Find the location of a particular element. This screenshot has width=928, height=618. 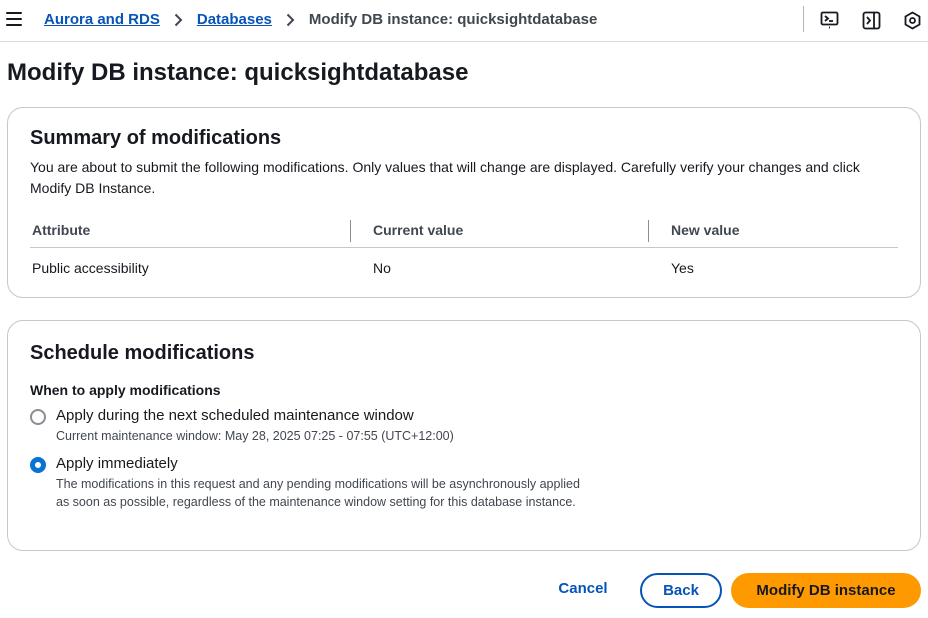

cell-current-value: No is located at coordinates (382, 268).